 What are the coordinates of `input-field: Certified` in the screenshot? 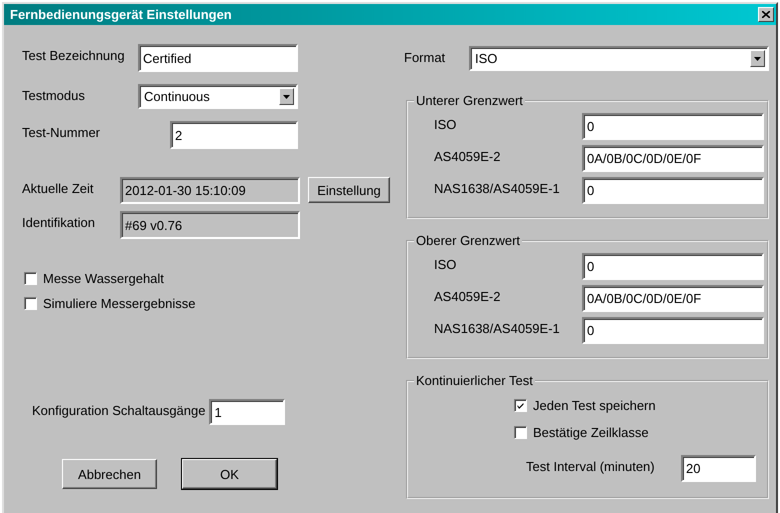 It's located at (218, 58).